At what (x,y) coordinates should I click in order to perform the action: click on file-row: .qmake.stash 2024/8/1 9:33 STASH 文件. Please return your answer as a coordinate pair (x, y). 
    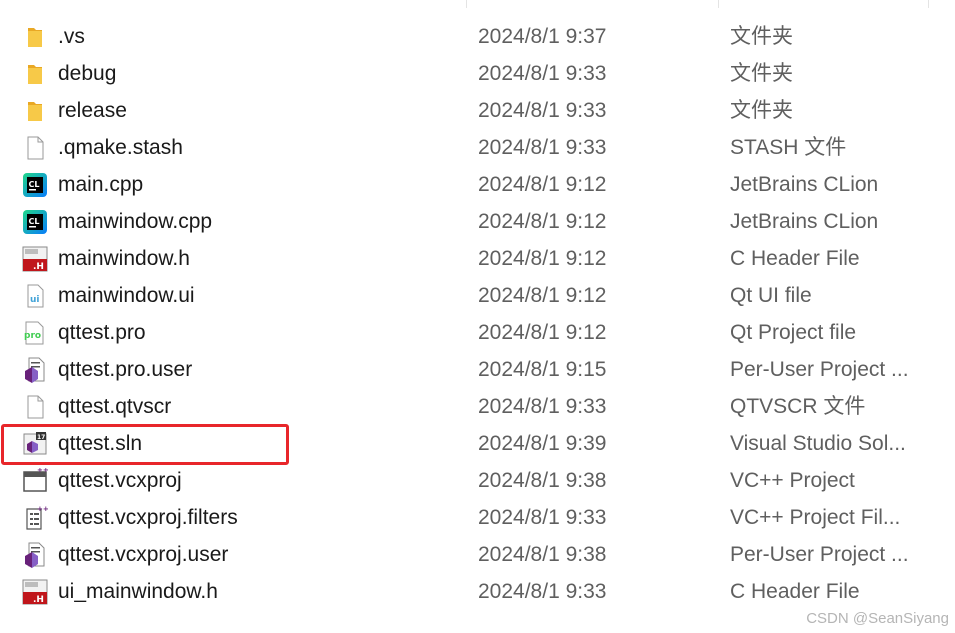
    Looking at the image, I should click on (477, 148).